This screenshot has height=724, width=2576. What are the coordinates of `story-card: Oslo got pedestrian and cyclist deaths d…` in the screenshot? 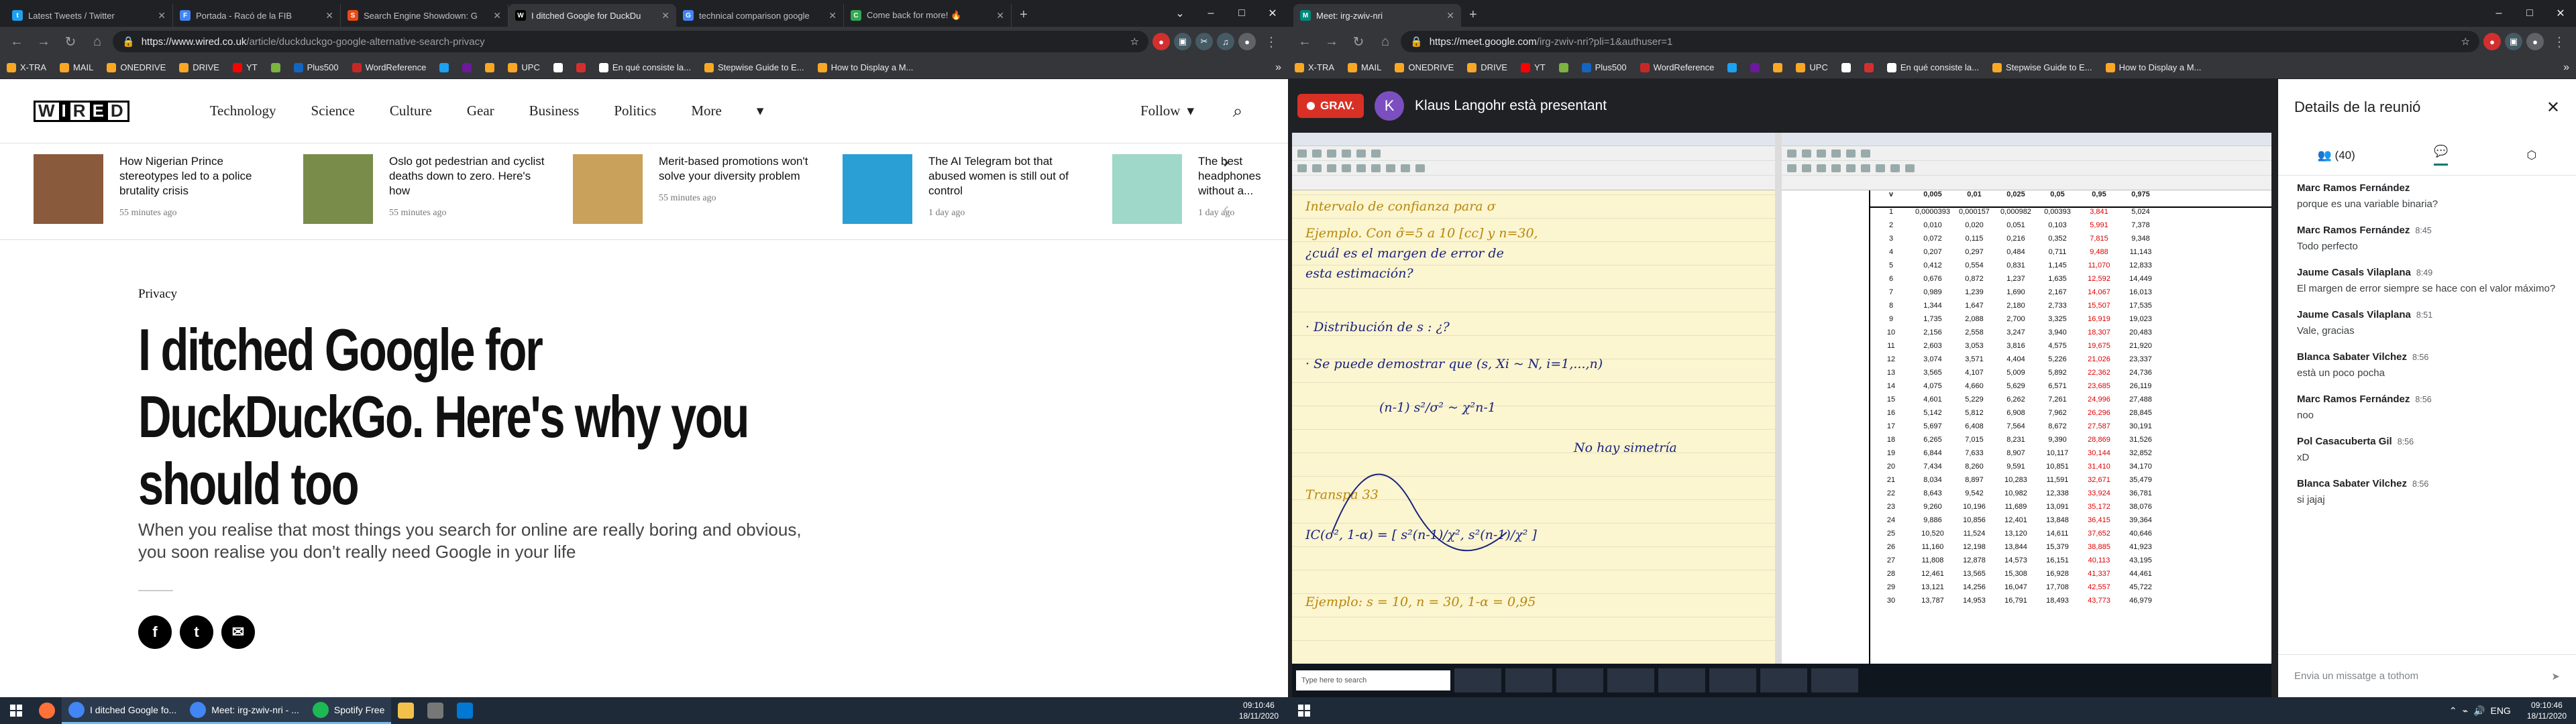 It's located at (428, 189).